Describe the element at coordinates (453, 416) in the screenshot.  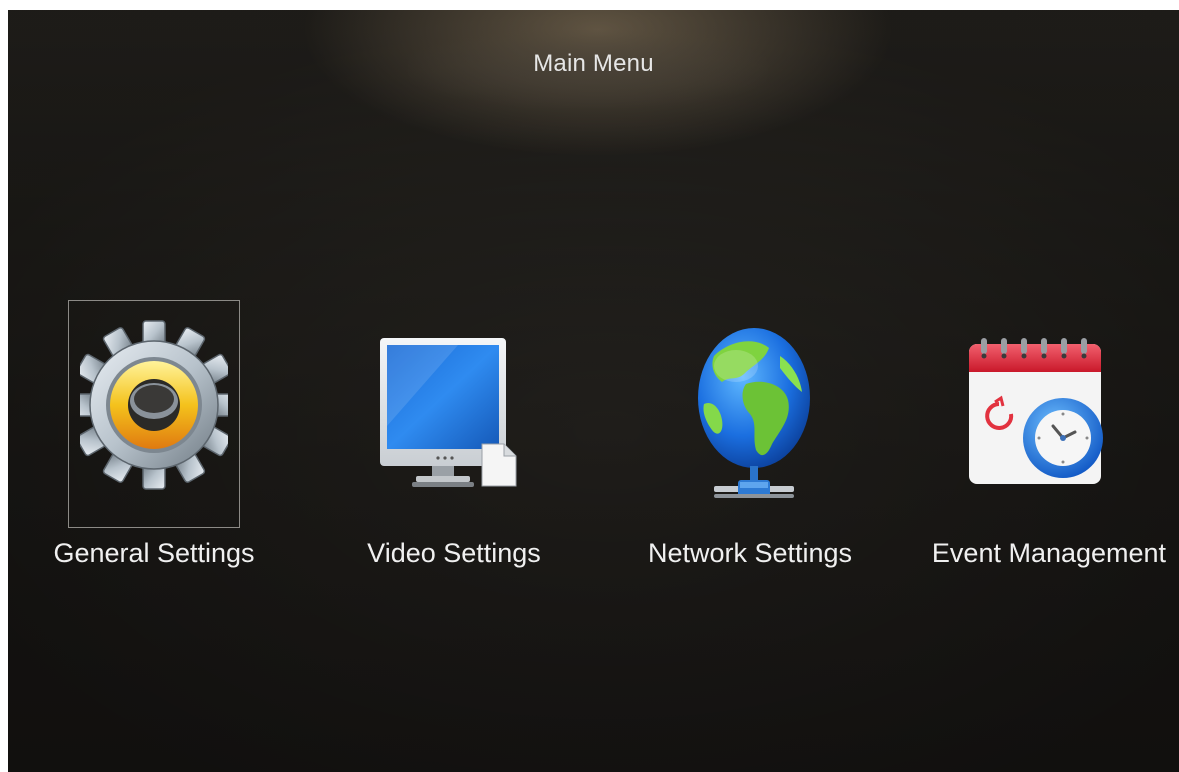
I see `monitor-icon` at that location.